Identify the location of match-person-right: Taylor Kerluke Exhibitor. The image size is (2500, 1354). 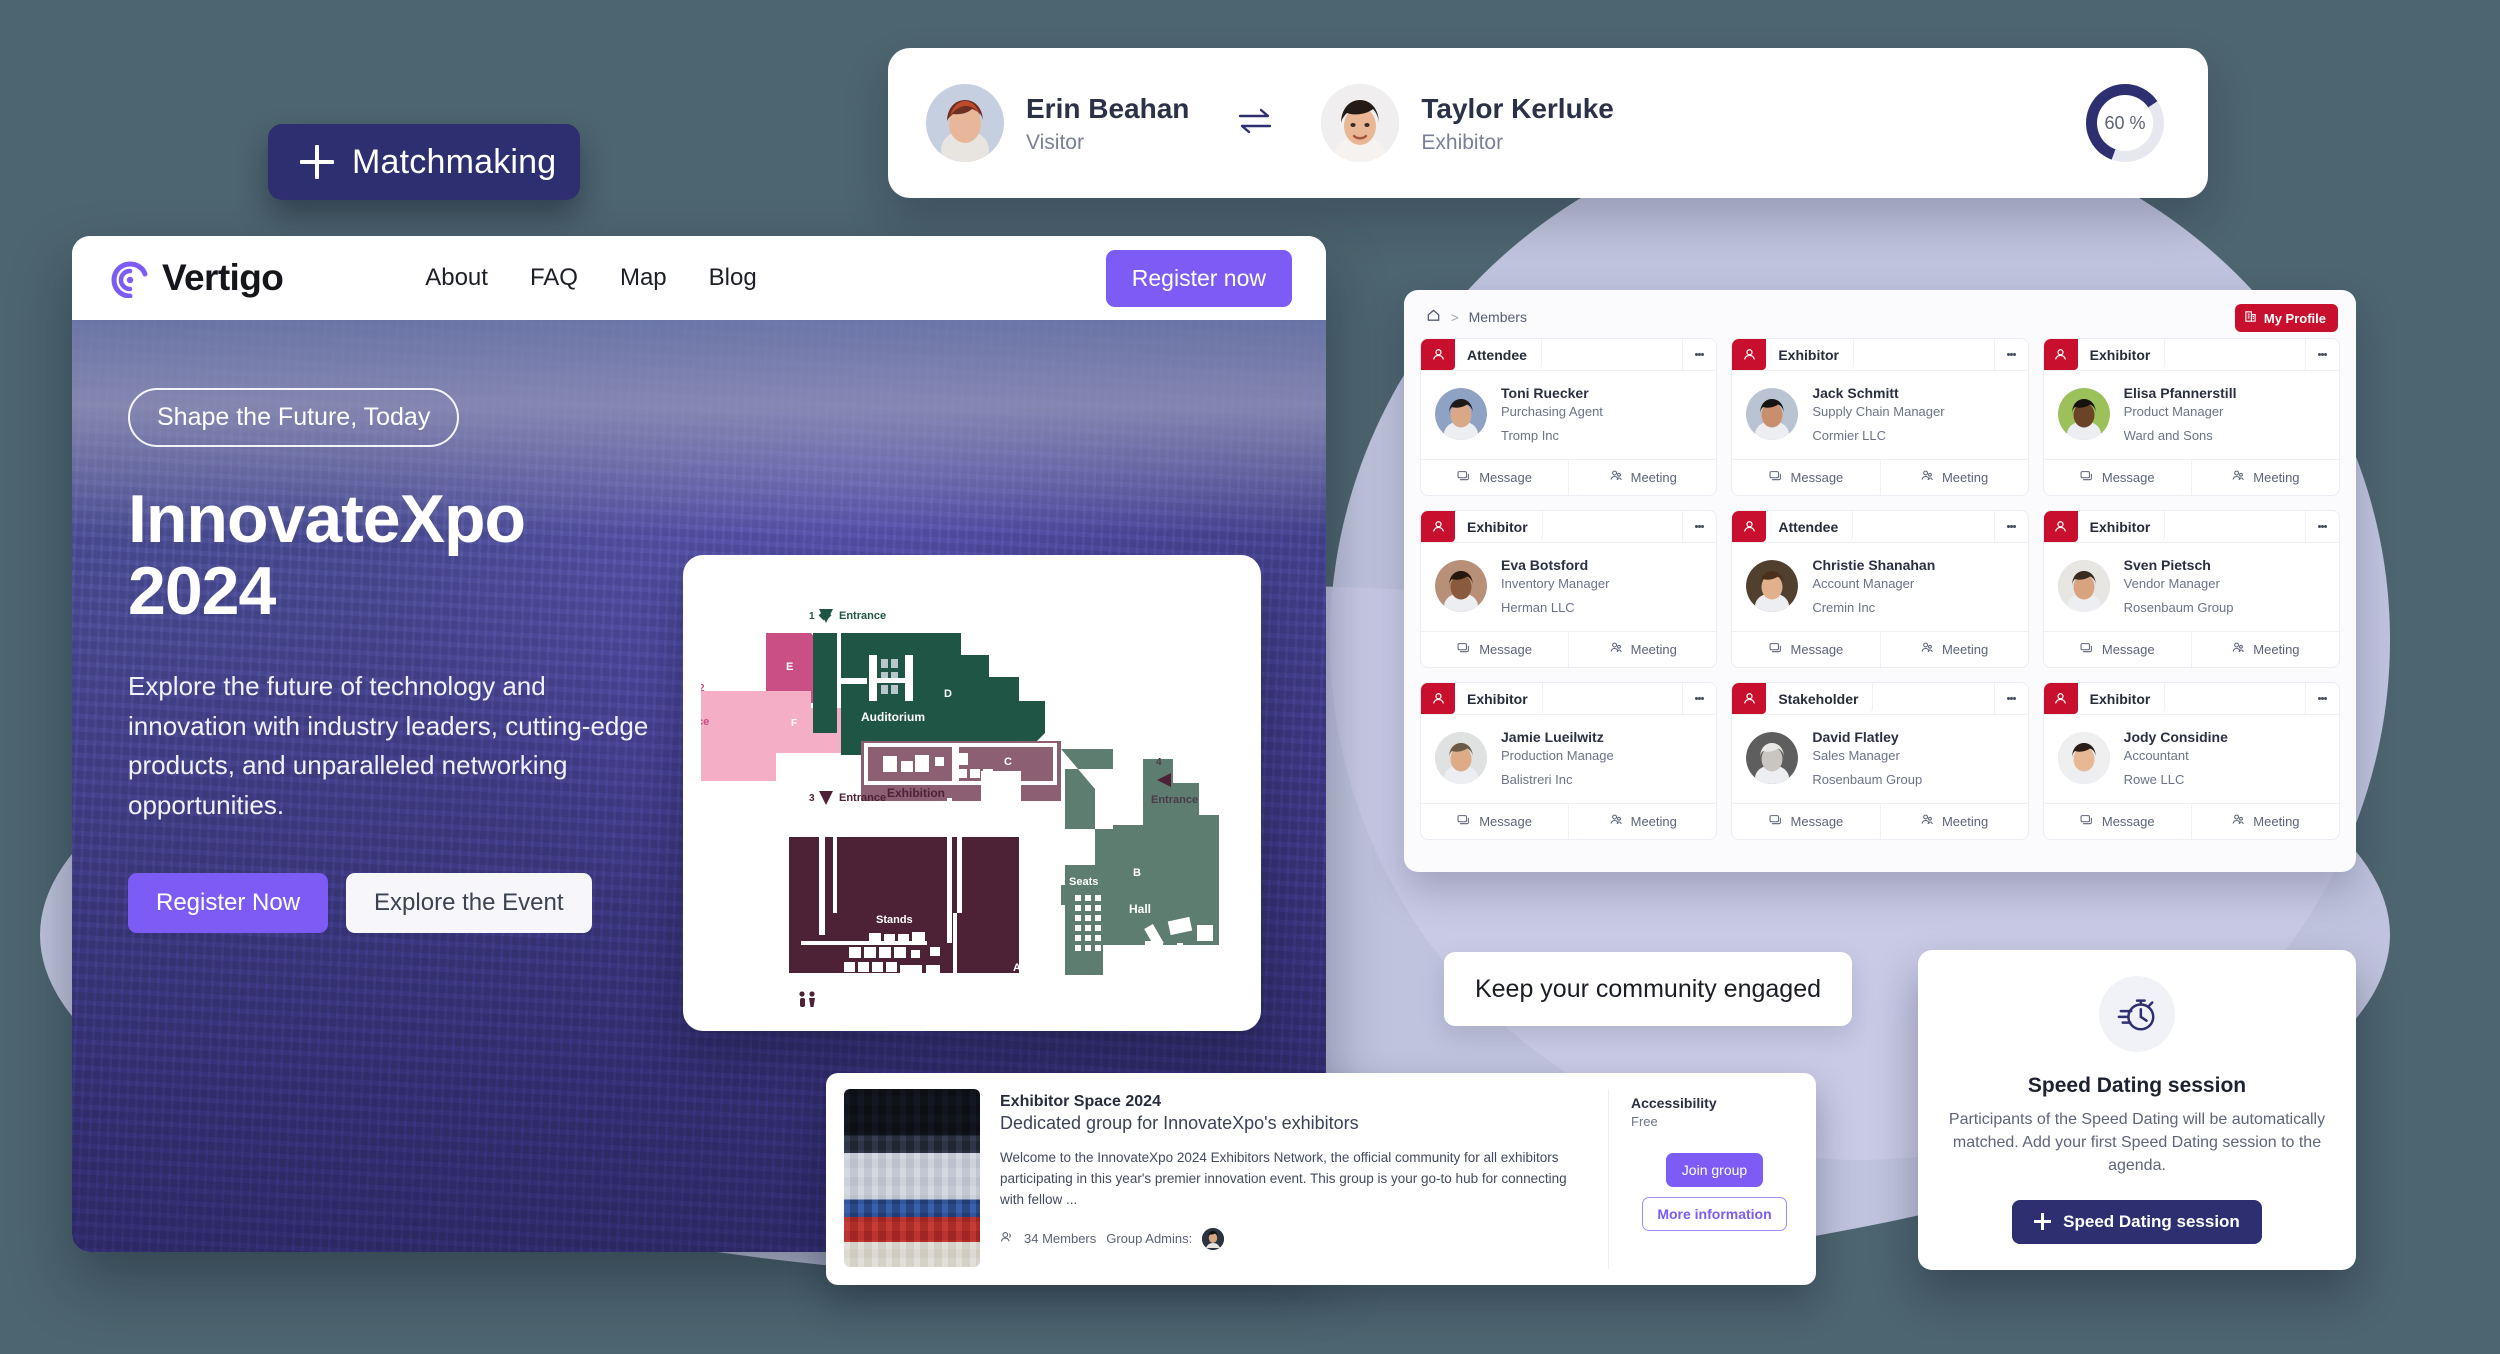
(1467, 123).